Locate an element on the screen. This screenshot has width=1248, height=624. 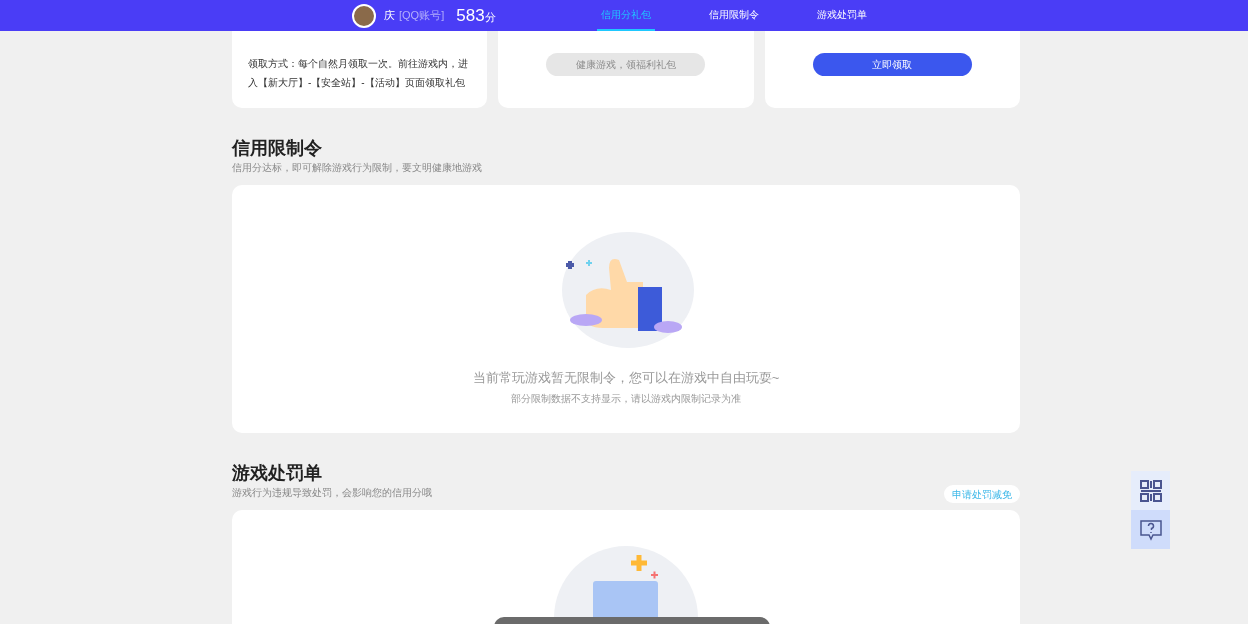
qr-code-button is located at coordinates (1150, 490).